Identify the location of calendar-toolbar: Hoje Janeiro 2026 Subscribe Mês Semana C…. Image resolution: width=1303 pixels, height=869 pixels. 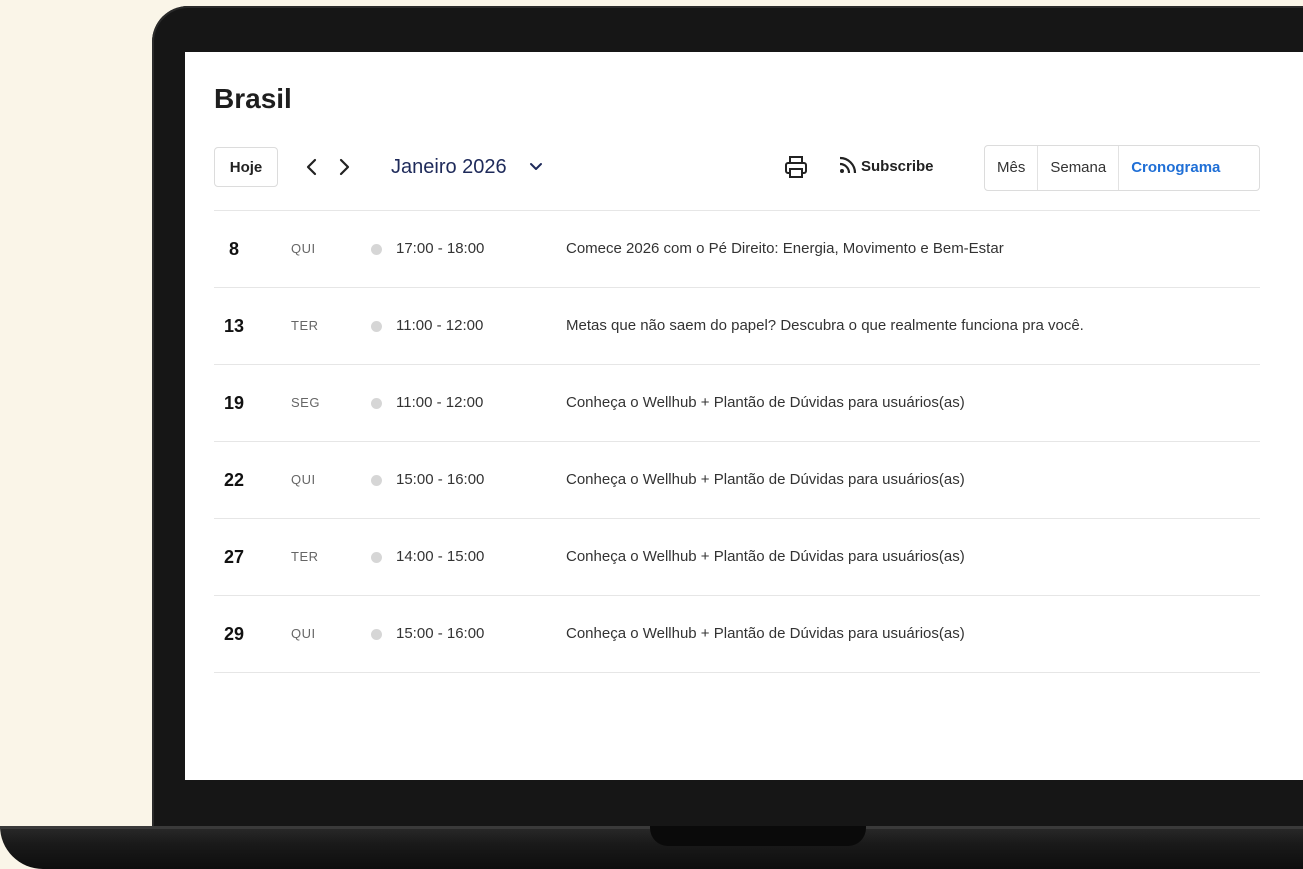
(737, 169).